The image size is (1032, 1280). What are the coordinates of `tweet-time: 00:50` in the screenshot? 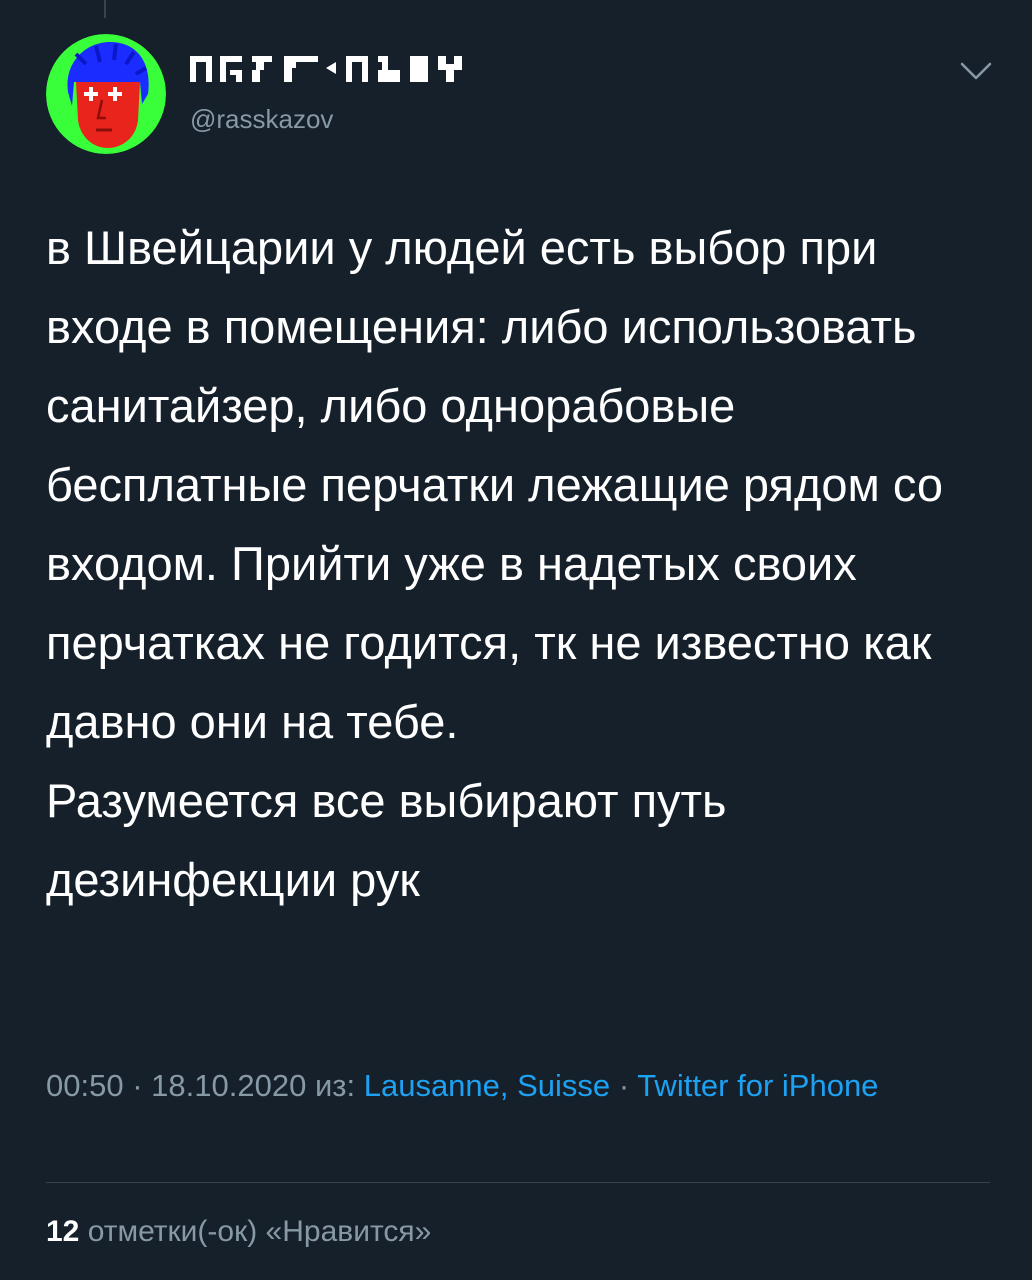 It's located at (85, 1085).